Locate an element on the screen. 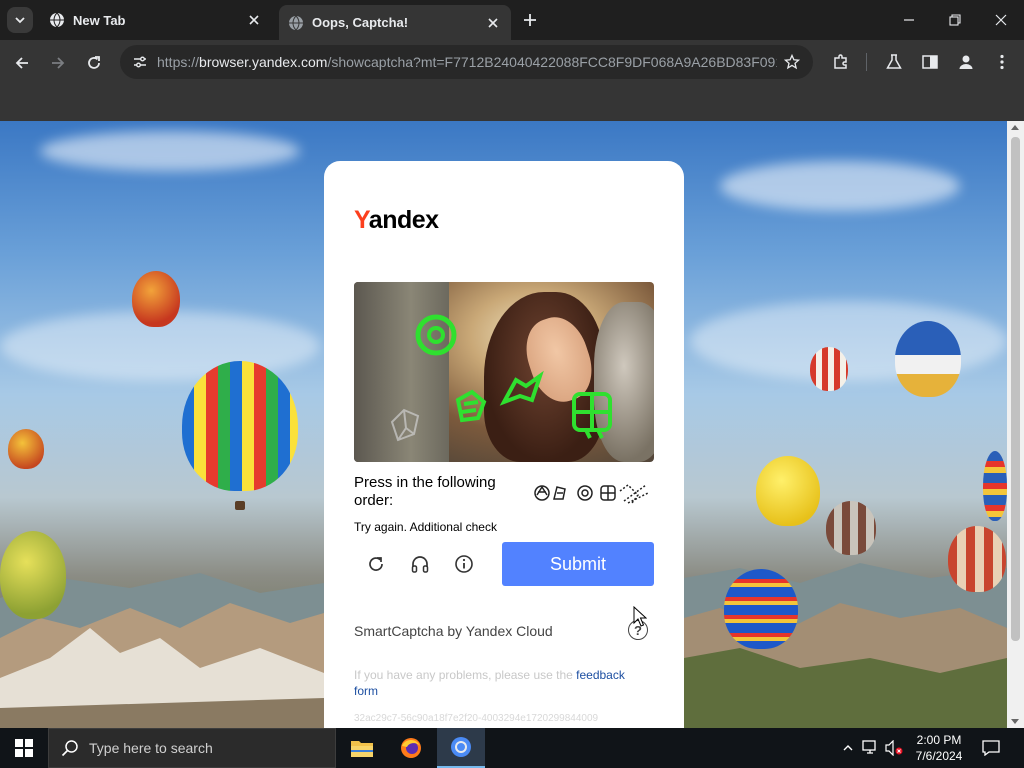 This screenshot has width=1024, height=768. search-placeholder: Type here to search is located at coordinates (151, 748).